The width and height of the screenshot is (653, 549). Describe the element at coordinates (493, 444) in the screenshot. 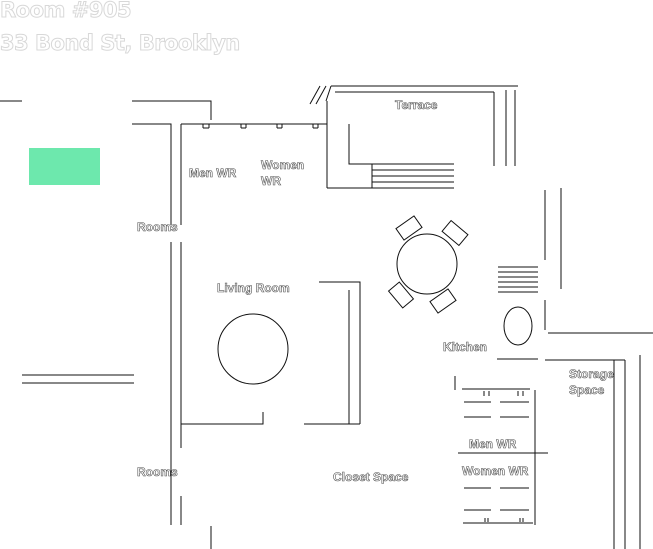

I see `label-men-wr-bottom: Men WR` at that location.